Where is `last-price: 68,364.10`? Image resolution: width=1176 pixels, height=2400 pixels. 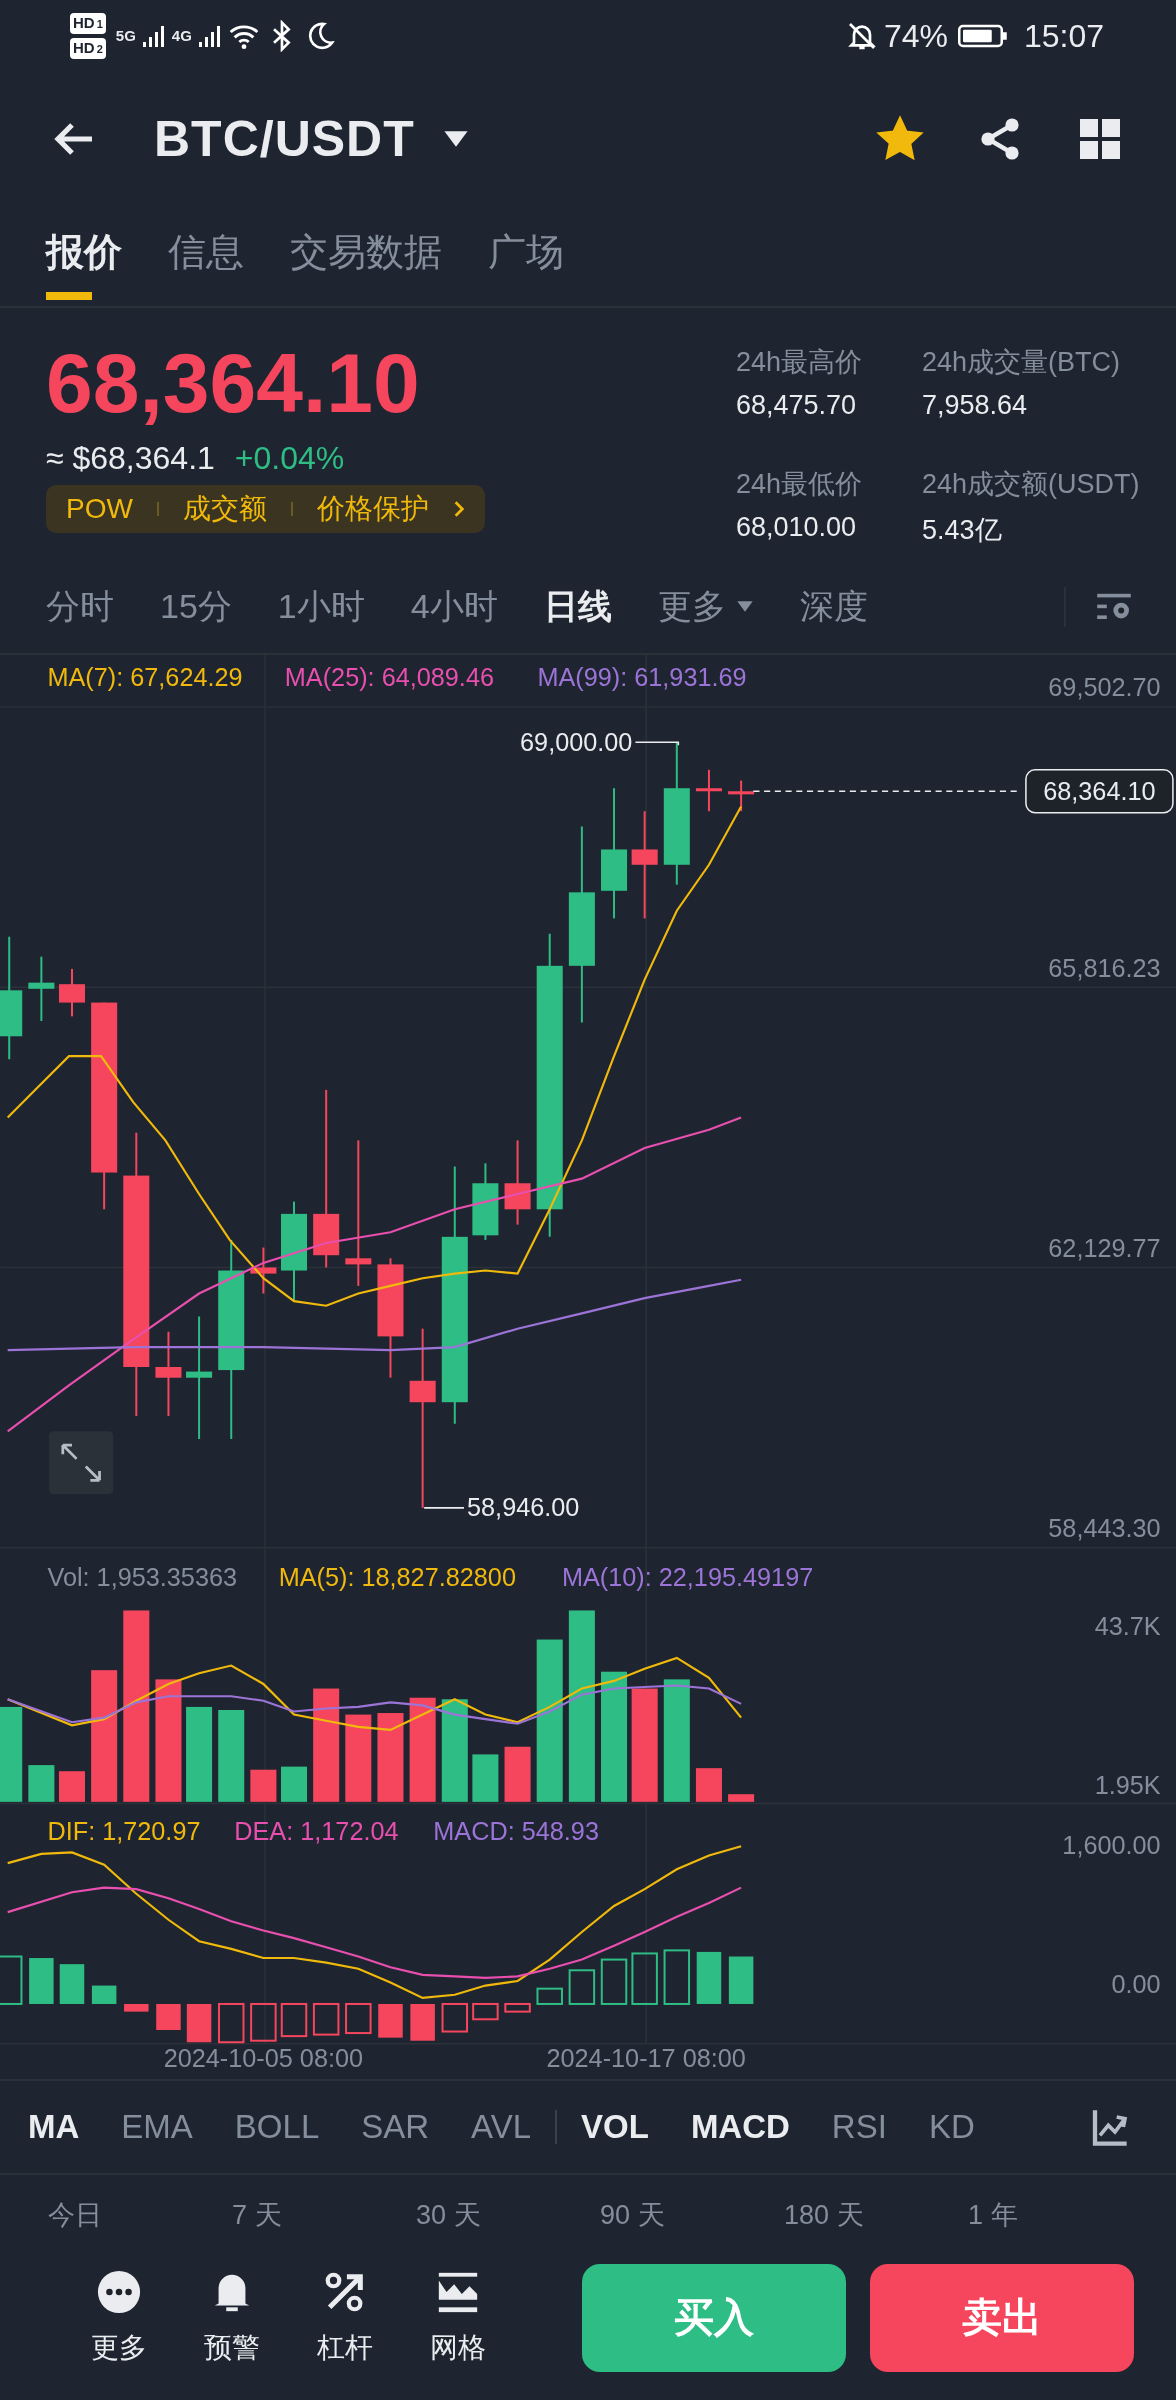
last-price: 68,364.10 is located at coordinates (233, 383).